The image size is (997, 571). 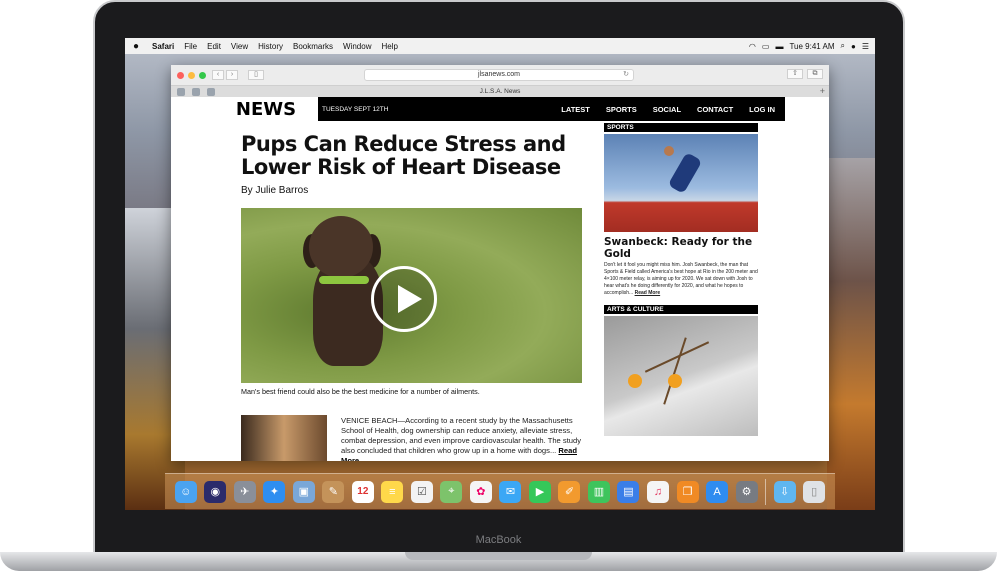 I want to click on pages-icon: ✐, so click(x=569, y=491).